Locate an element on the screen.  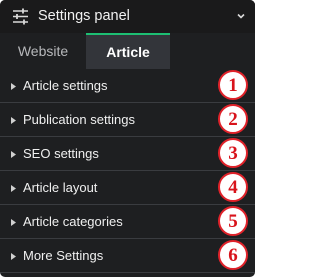
number-badge: 3 is located at coordinates (233, 153).